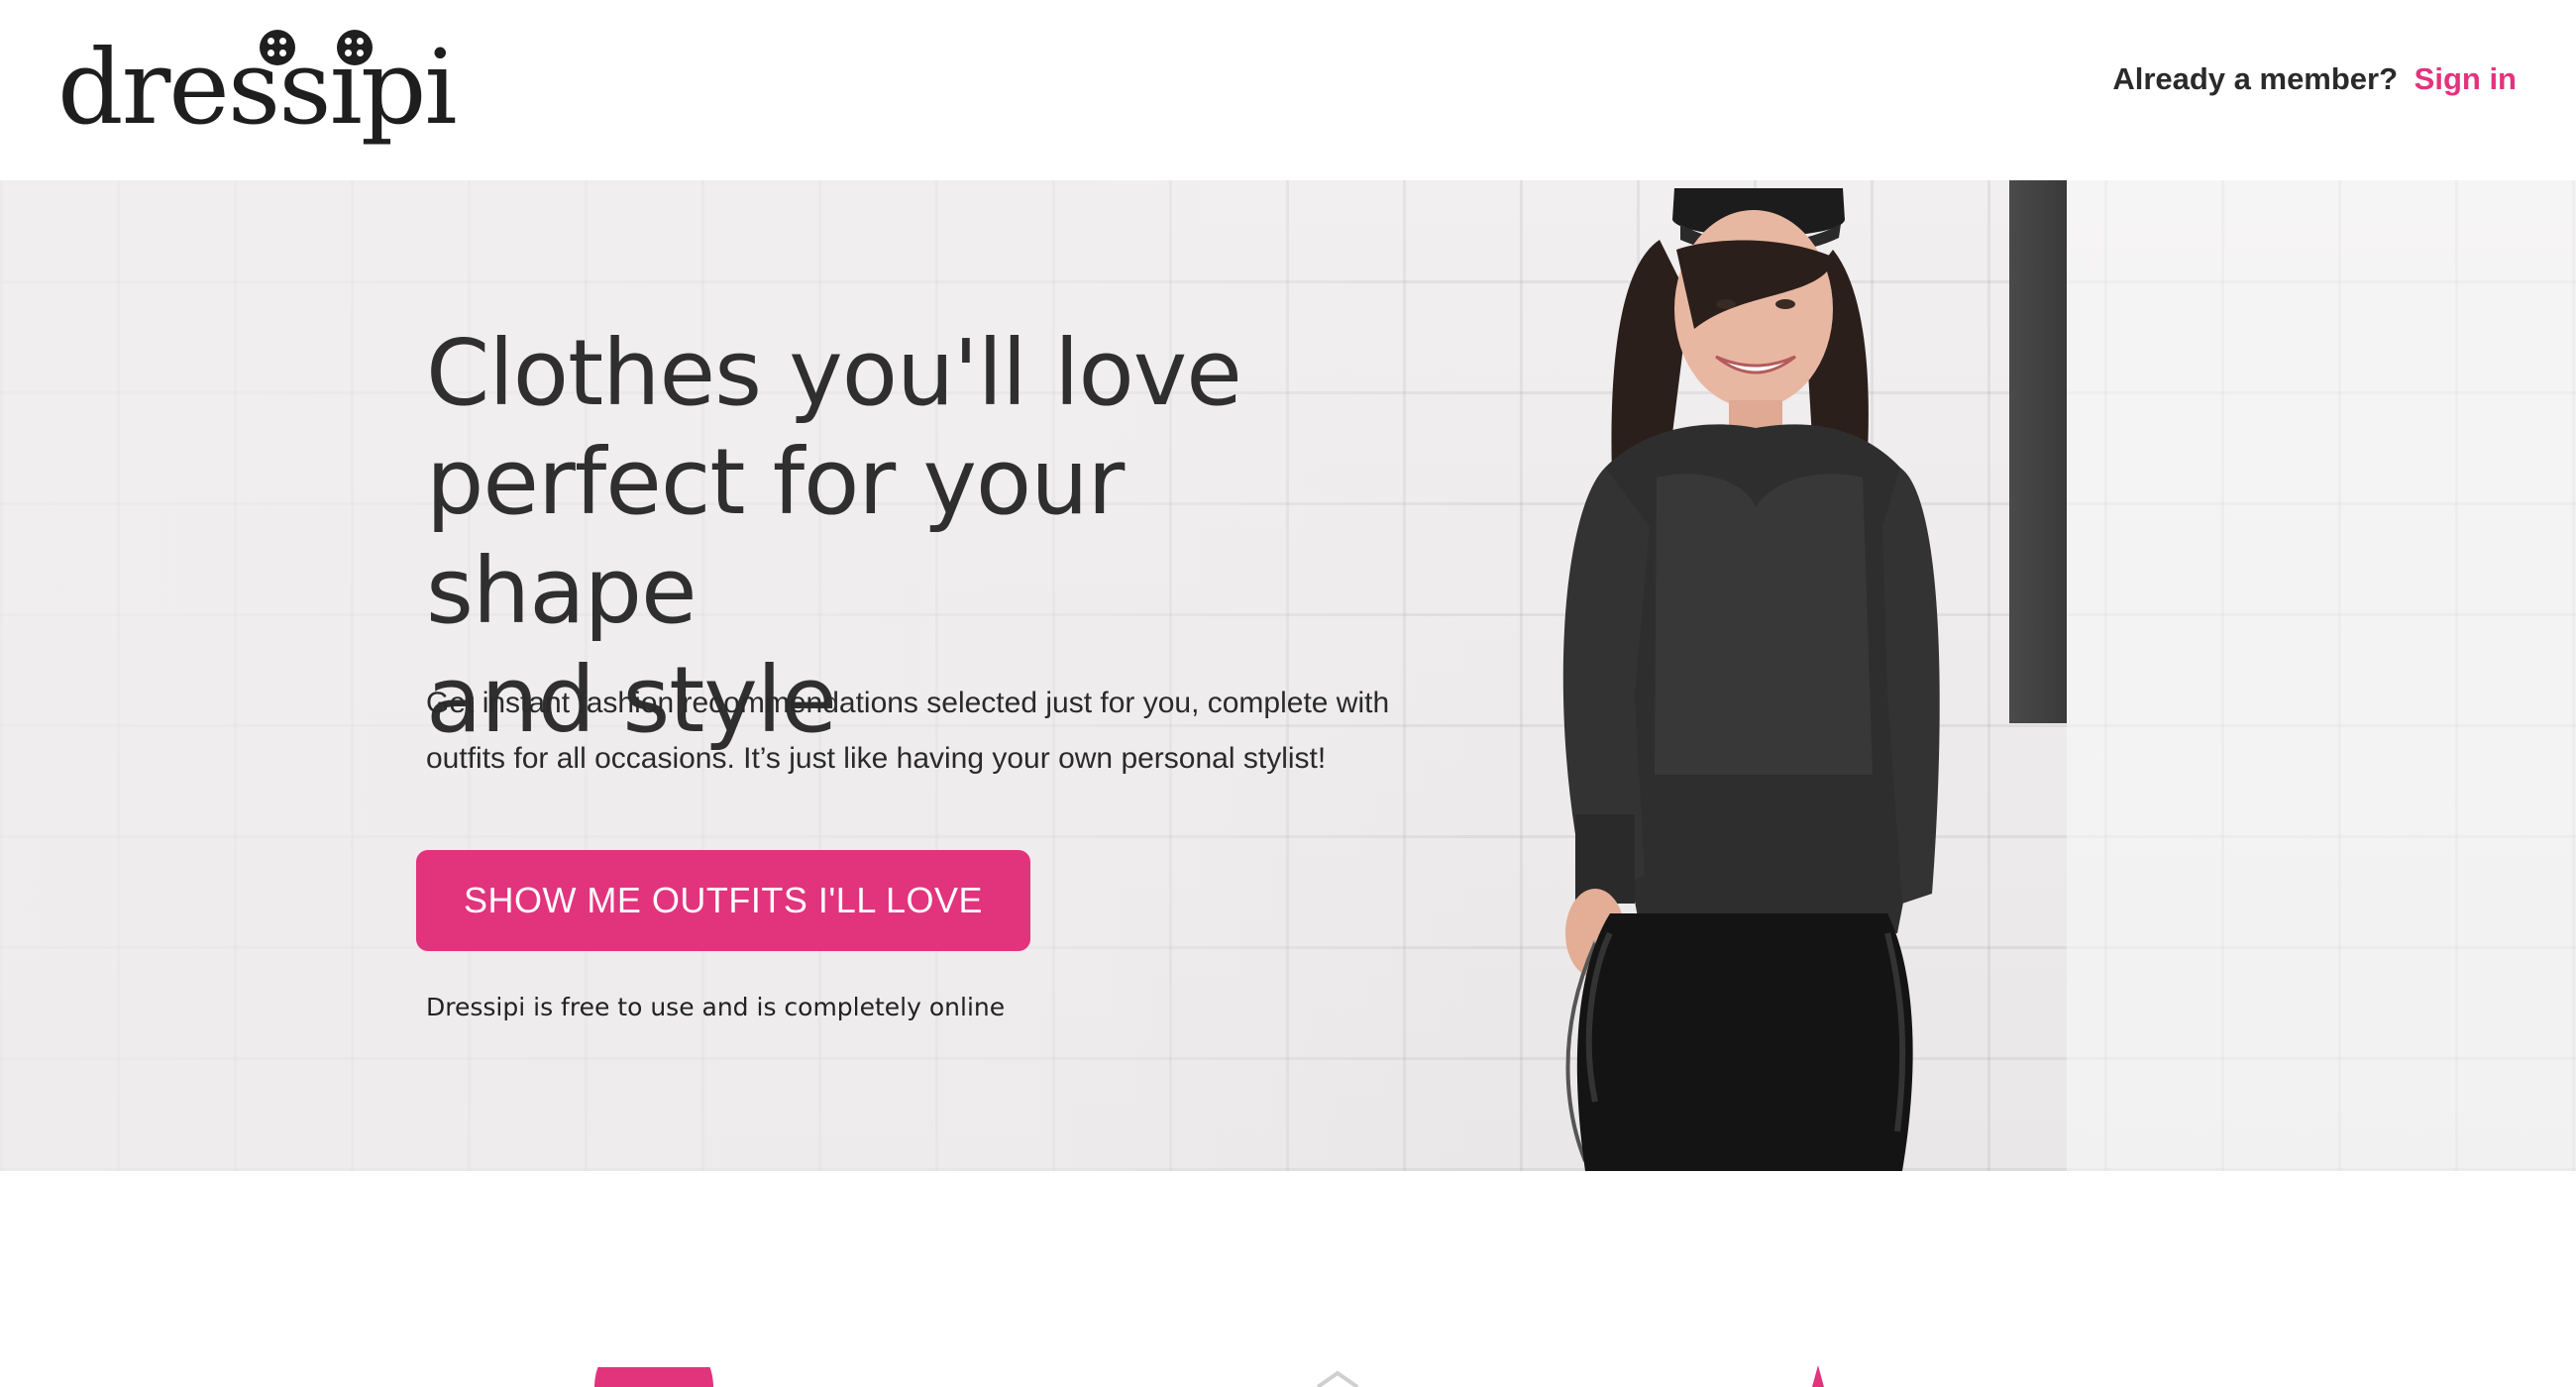 This screenshot has height=1387, width=2576. I want to click on member-prompt: Already a member?, so click(2255, 78).